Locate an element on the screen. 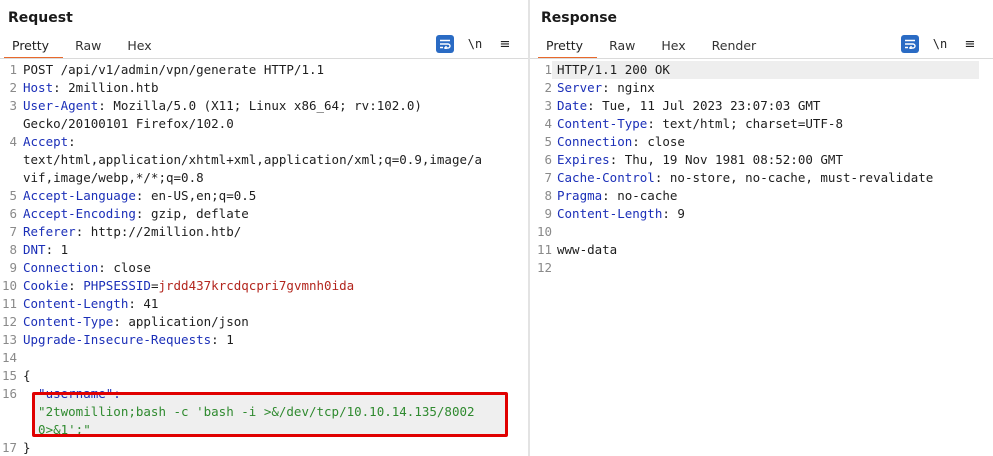  line-number: 14 is located at coordinates (9, 357).